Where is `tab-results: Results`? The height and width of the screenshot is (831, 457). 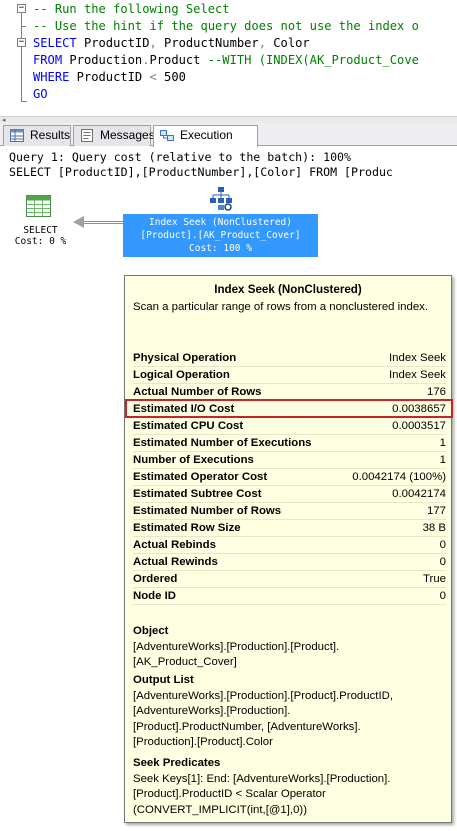 tab-results: Results is located at coordinates (37, 135).